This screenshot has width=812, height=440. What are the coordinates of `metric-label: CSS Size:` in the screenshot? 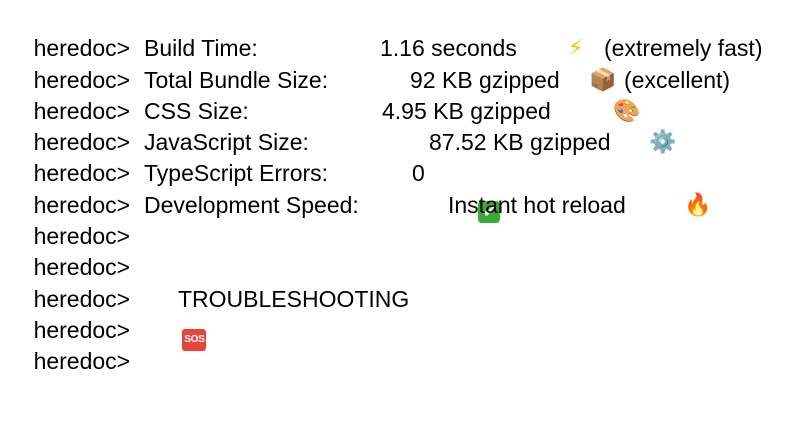 It's located at (196, 110).